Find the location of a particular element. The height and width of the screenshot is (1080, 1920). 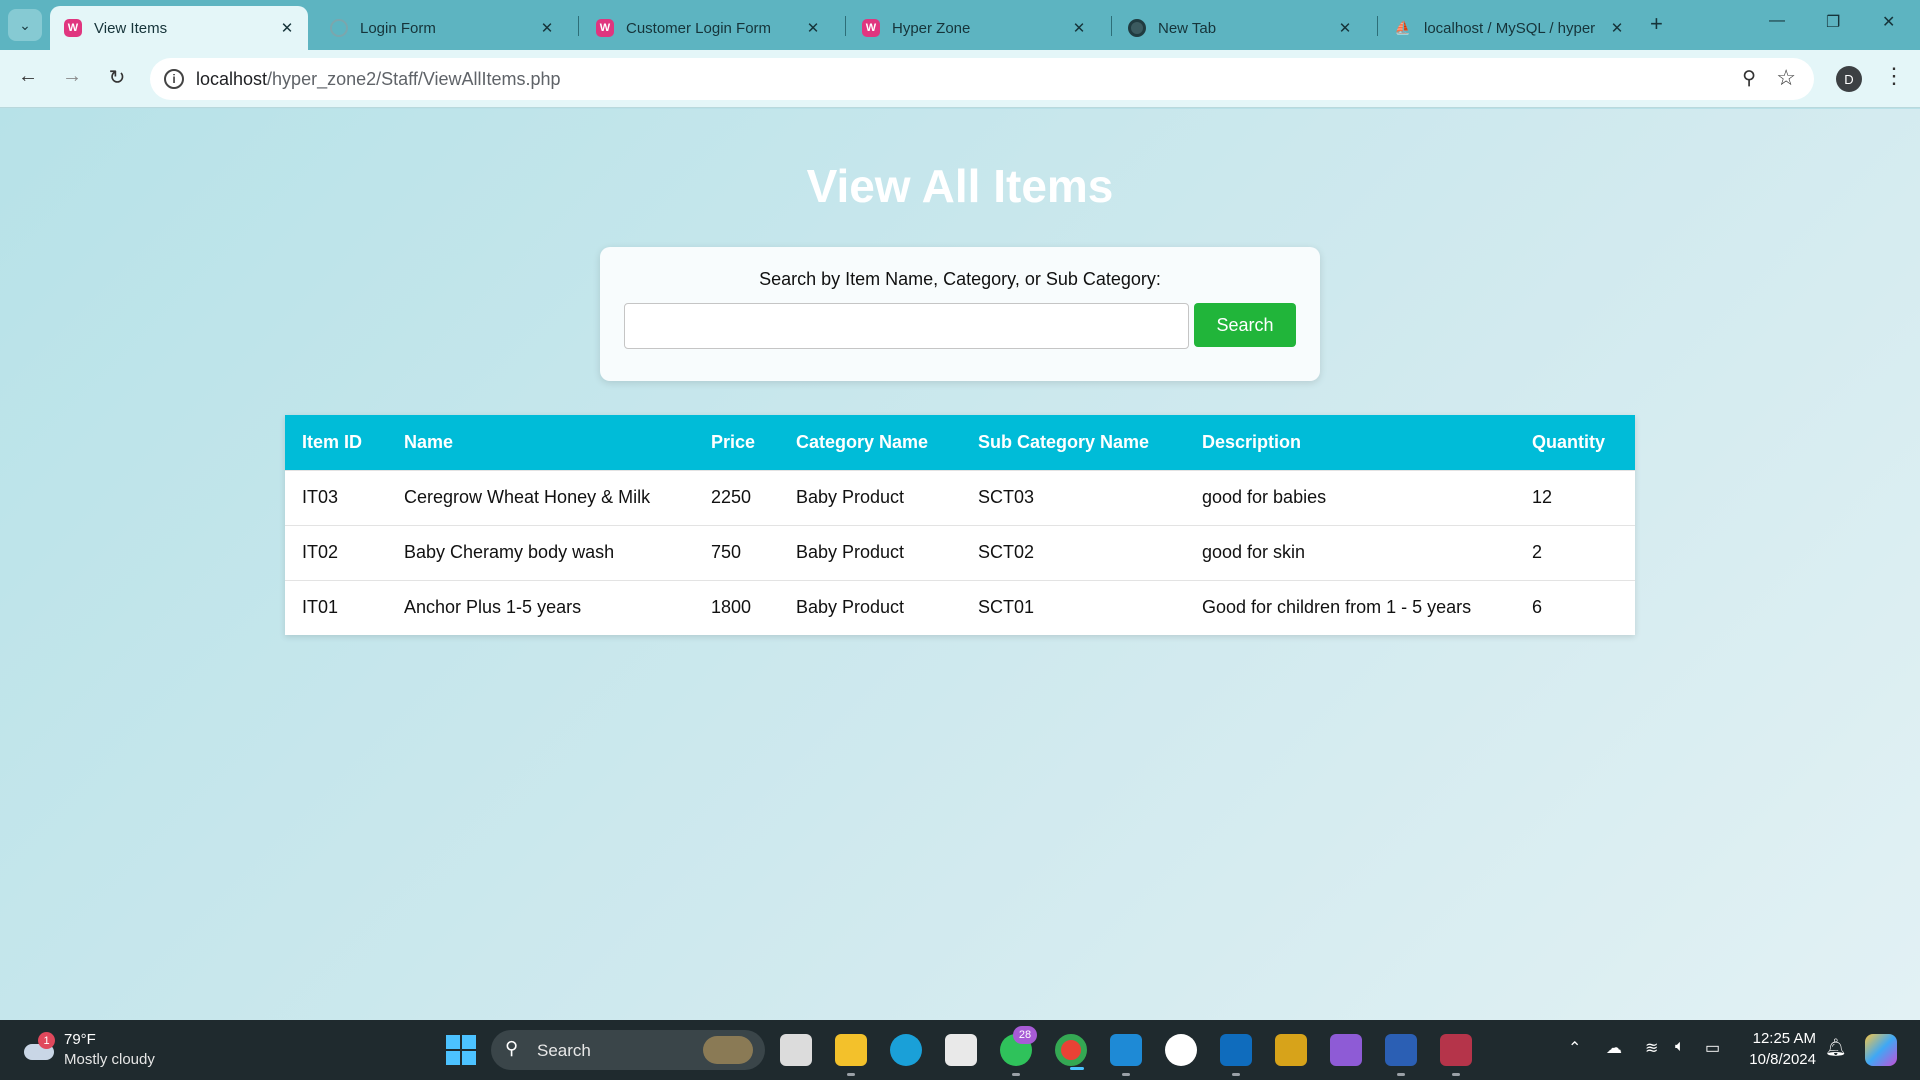

header-sub-category-name: Sub Category Name is located at coordinates (1073, 442).